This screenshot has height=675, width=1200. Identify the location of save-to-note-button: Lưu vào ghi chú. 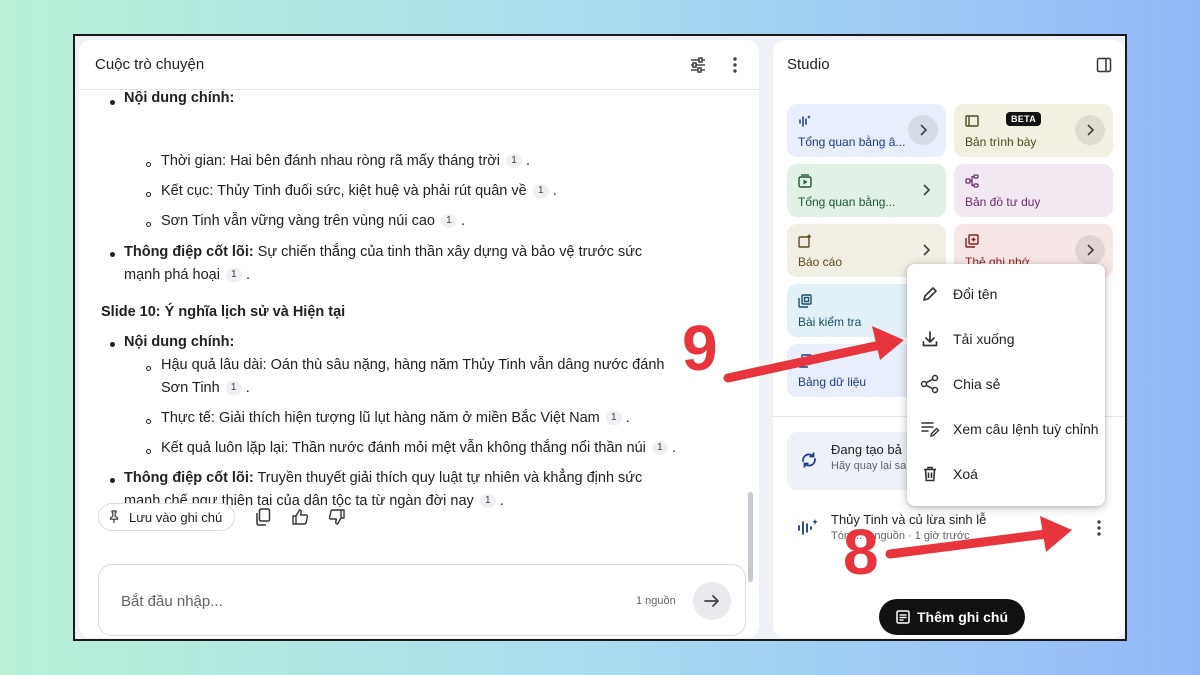
(167, 517).